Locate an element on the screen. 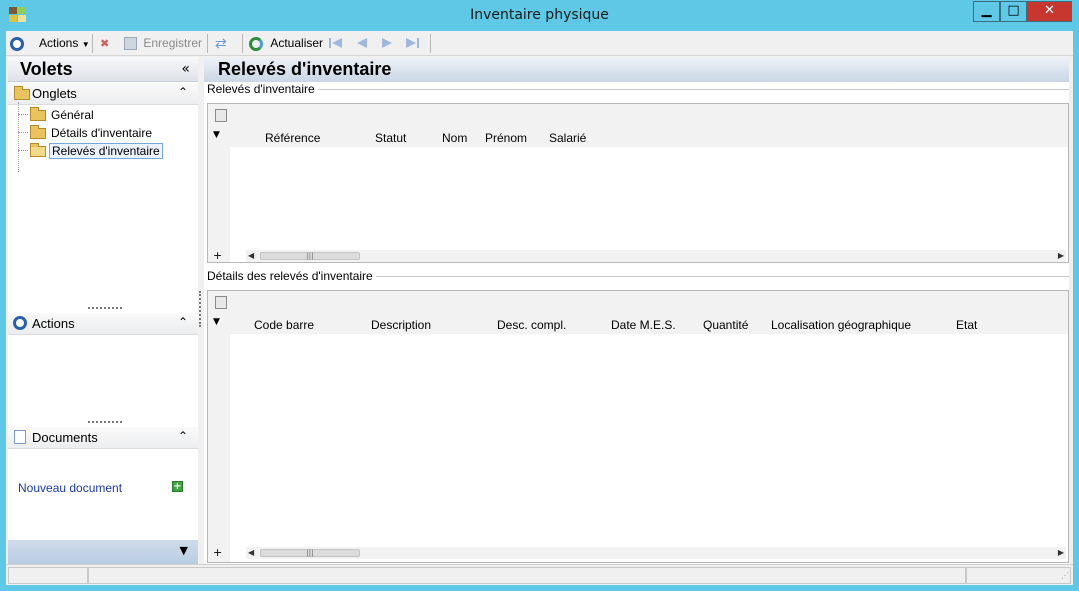  resize-grip-icon: ⋰ is located at coordinates (1065, 575).